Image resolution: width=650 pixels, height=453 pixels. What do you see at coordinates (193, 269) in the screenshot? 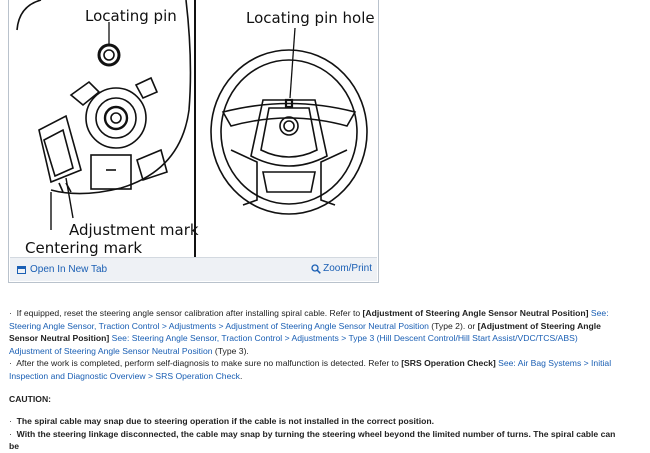
I see `figure-toolbar: Open In New Tab Zoom/Print` at bounding box center [193, 269].